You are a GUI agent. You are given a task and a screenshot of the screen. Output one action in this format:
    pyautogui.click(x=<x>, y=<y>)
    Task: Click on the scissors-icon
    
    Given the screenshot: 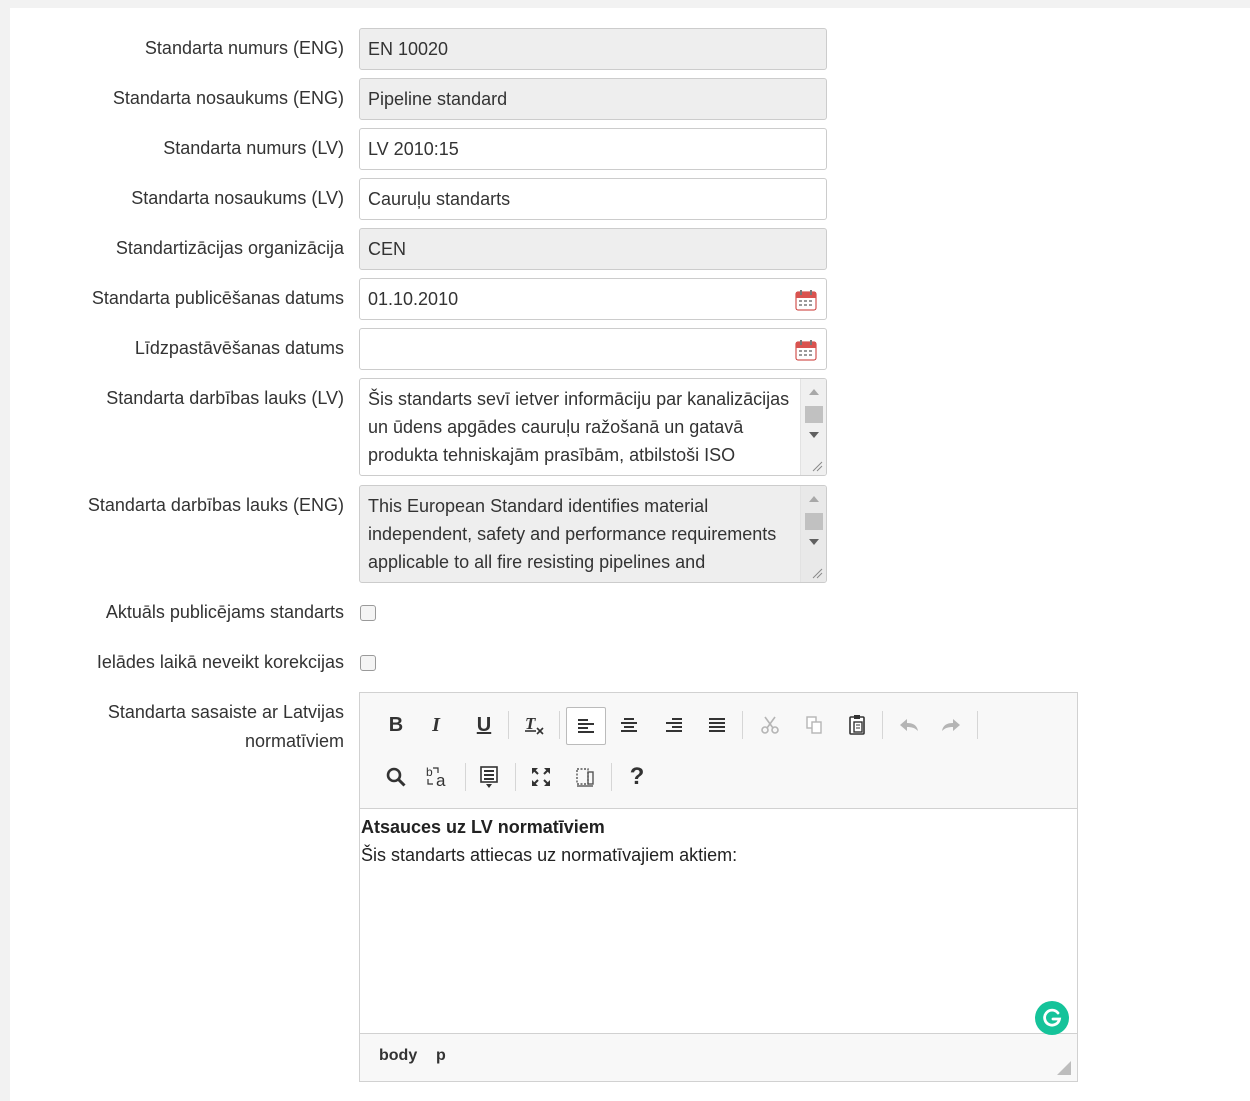 What is the action you would take?
    pyautogui.click(x=770, y=725)
    